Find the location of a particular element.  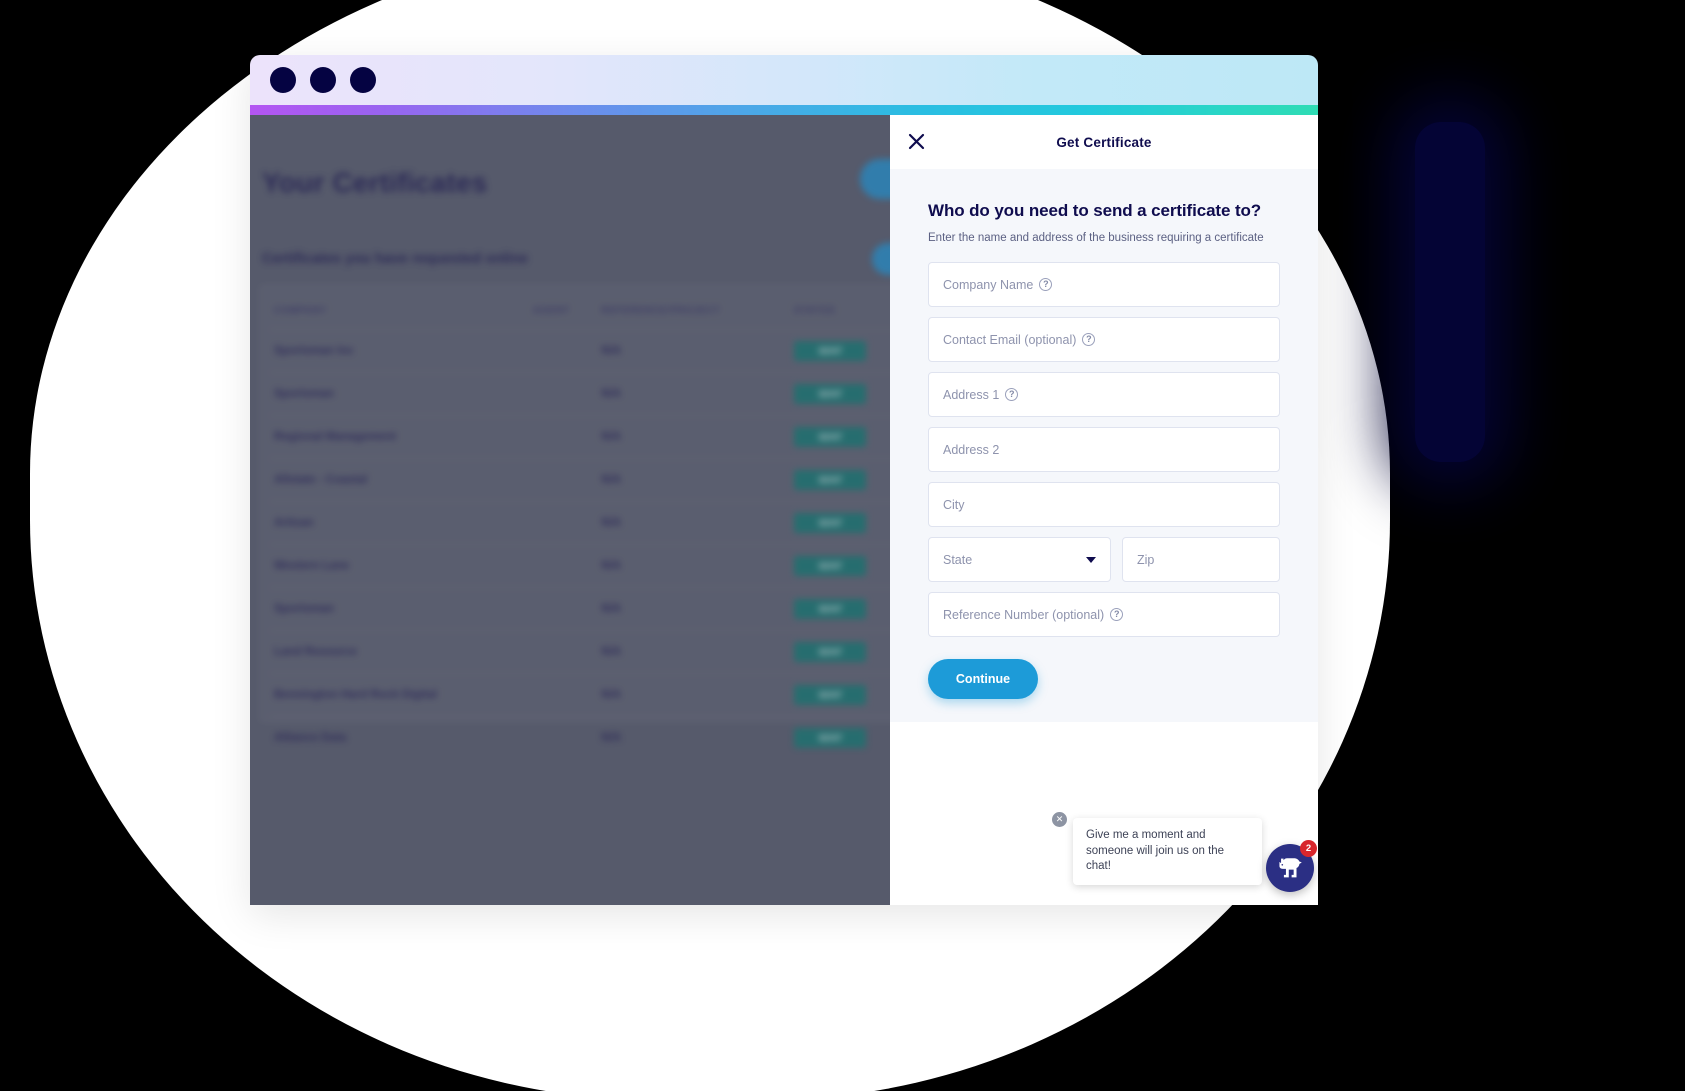

reference-number-input: Reference Number (optional) ? is located at coordinates (1104, 614).